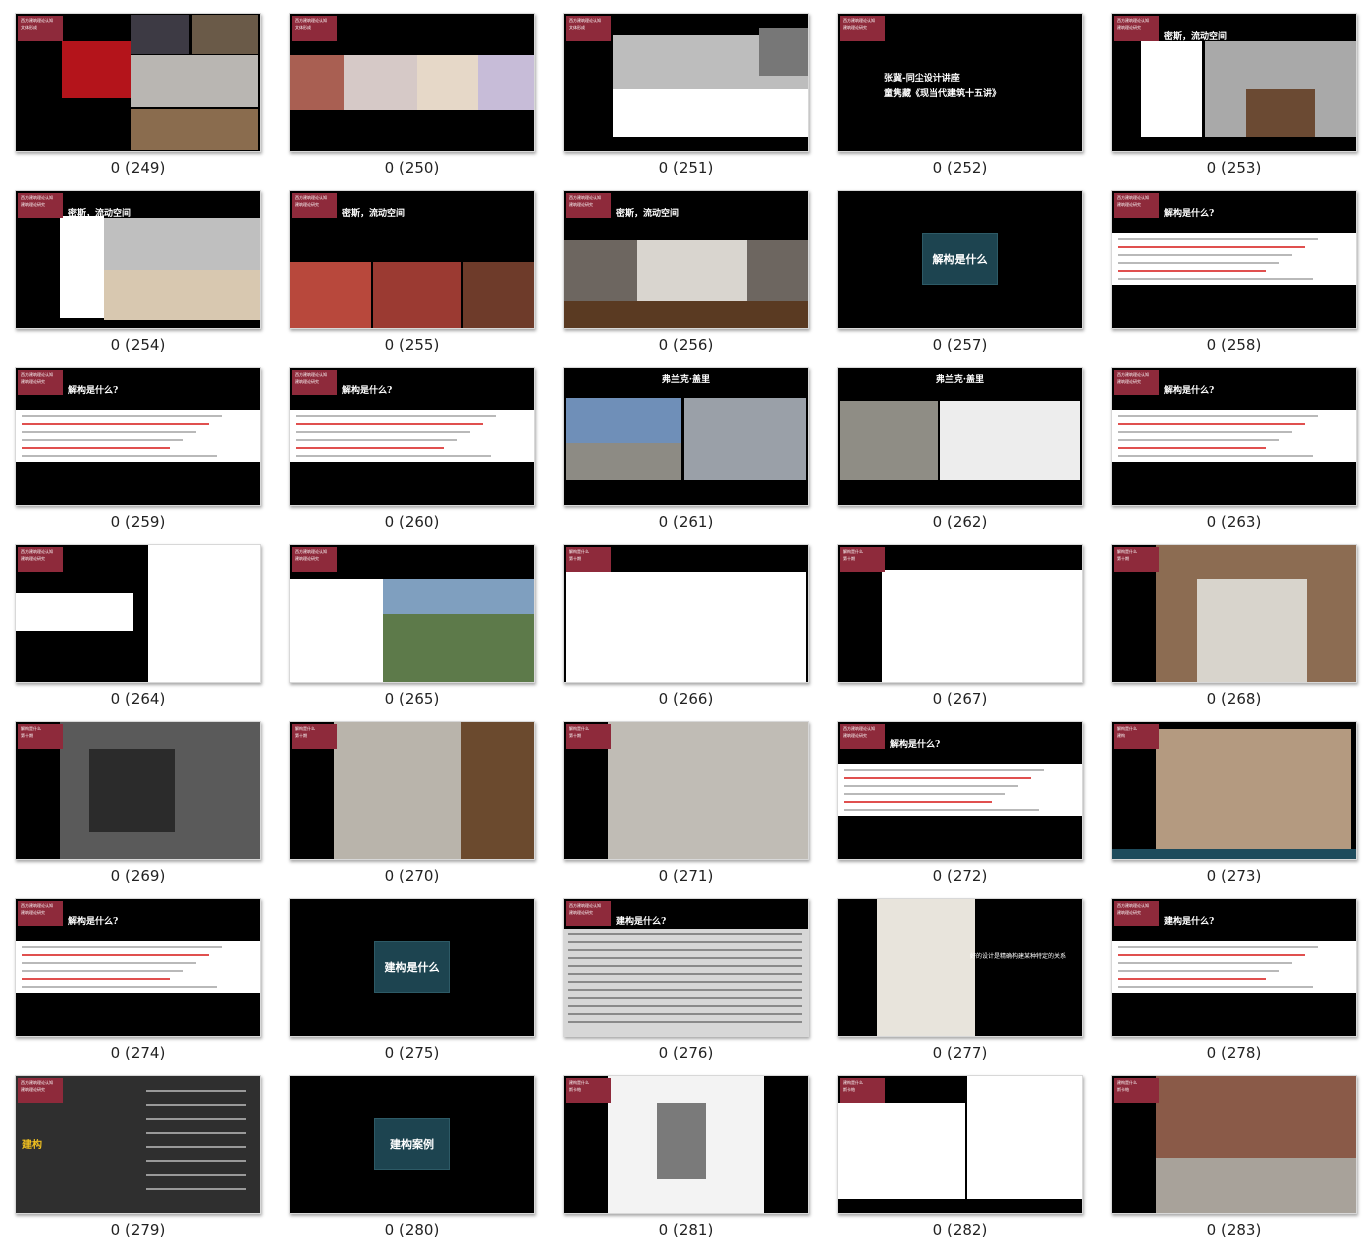 This screenshot has height=1249, width=1368. What do you see at coordinates (1234, 876) in the screenshot?
I see `thumbnail-caption: 0 (273)` at bounding box center [1234, 876].